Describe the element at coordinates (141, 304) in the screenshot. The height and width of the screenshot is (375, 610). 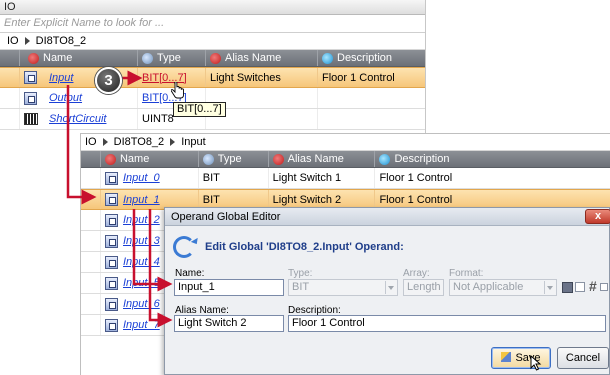
I see `operand-name-link: Input_6` at that location.